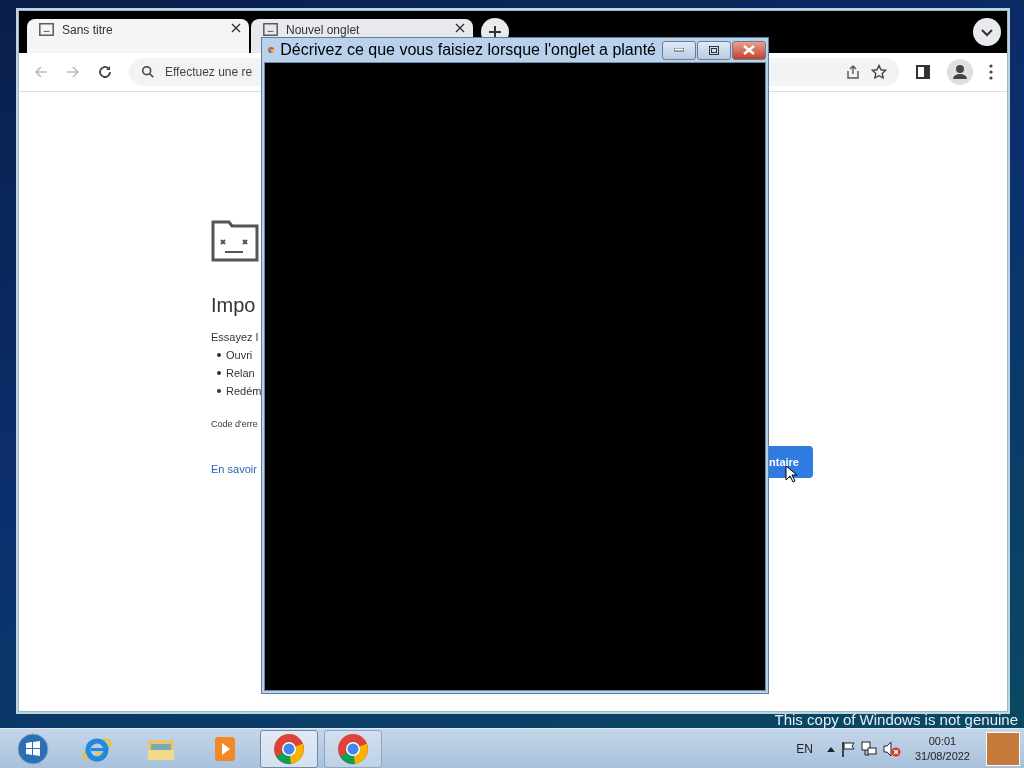 The height and width of the screenshot is (768, 1024). I want to click on photo-placeholder, so click(1003, 748).